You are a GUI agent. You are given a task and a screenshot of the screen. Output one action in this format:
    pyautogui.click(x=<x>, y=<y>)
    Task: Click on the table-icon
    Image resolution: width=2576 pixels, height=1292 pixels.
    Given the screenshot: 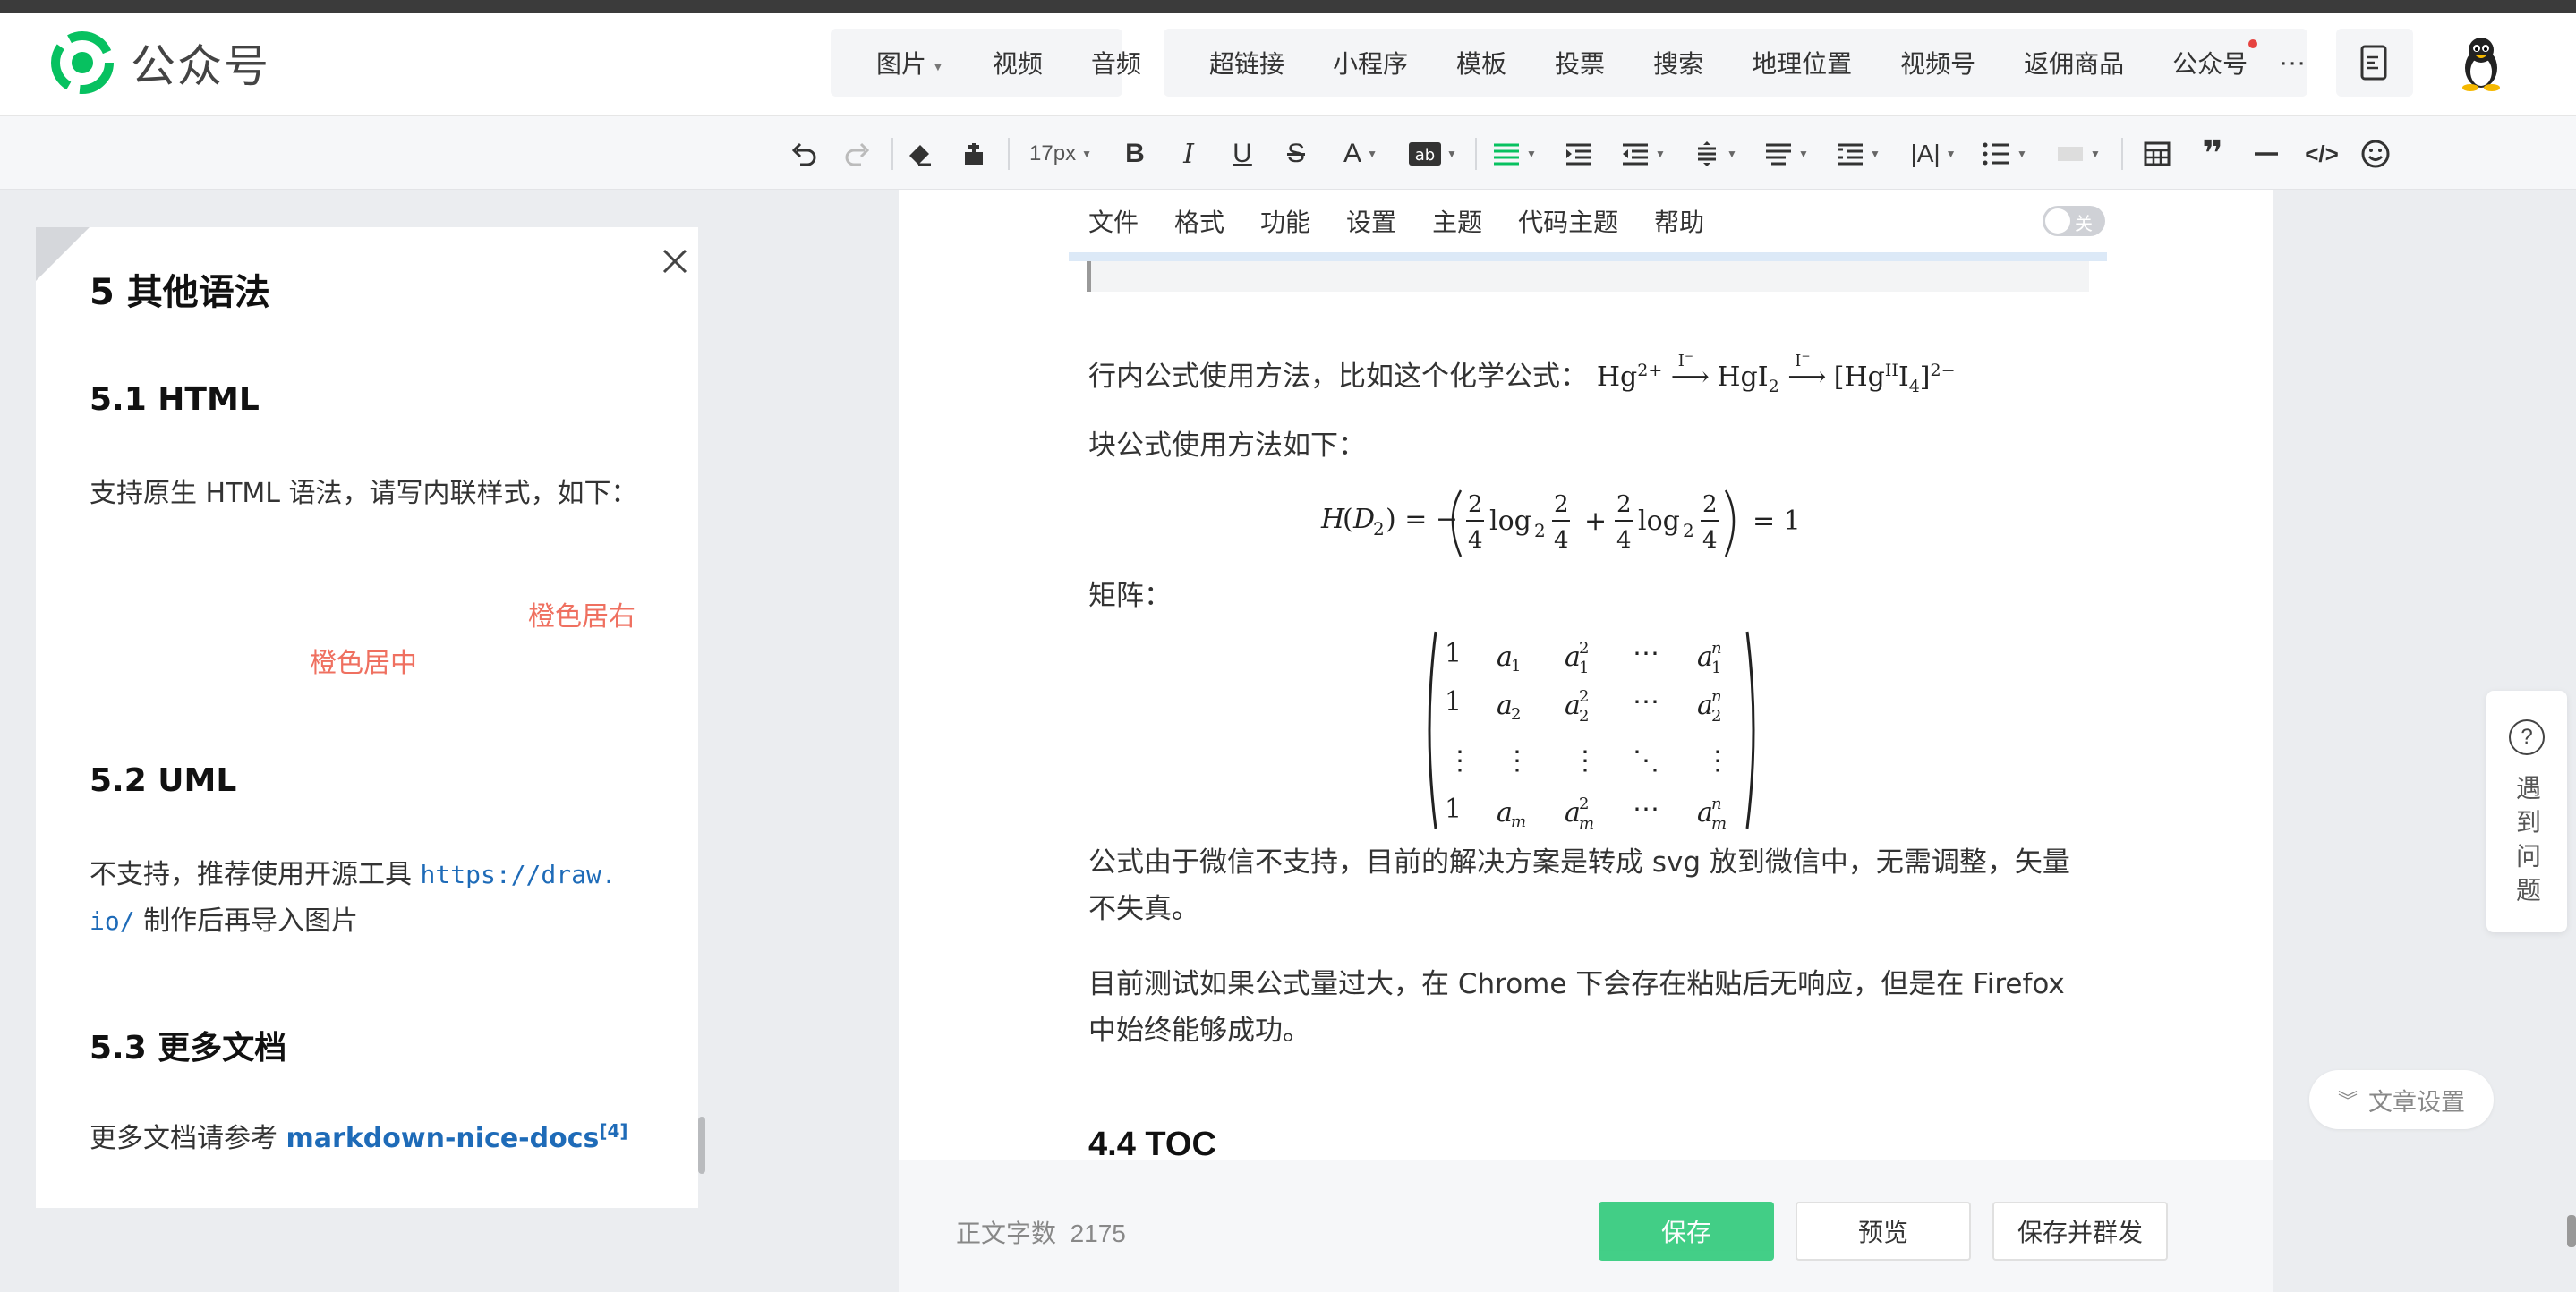 What is the action you would take?
    pyautogui.click(x=2157, y=154)
    